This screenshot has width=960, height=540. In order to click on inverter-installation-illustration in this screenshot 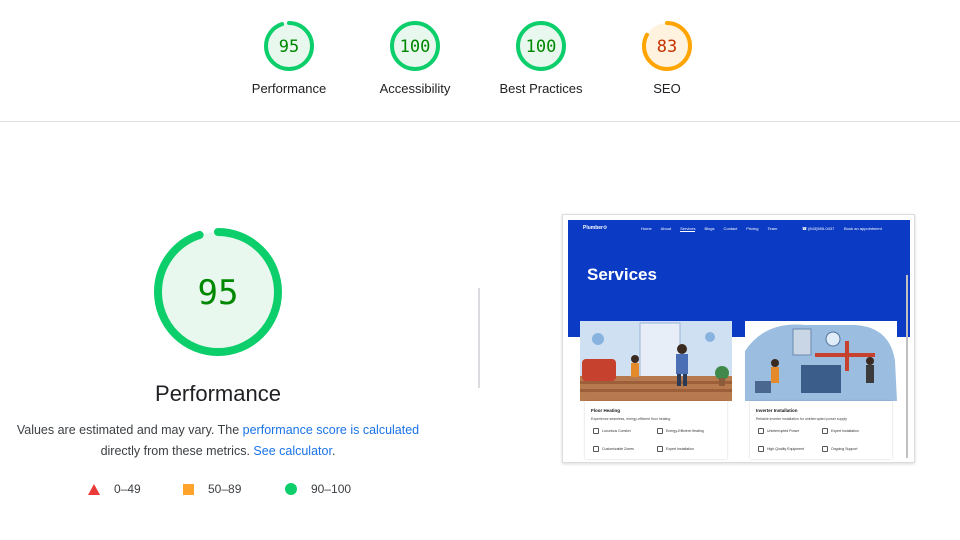, I will do `click(821, 361)`.